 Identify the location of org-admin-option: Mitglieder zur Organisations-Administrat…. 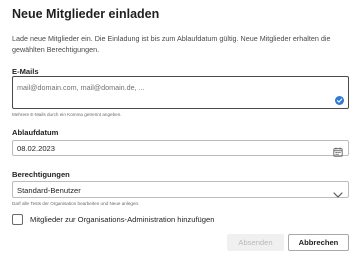
(113, 219).